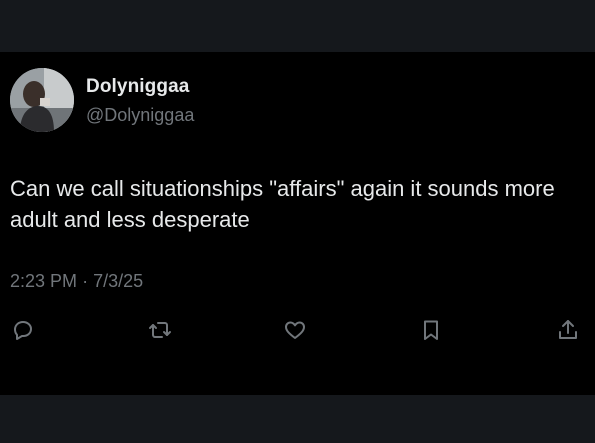 This screenshot has width=595, height=443. I want to click on heart-icon, so click(295, 330).